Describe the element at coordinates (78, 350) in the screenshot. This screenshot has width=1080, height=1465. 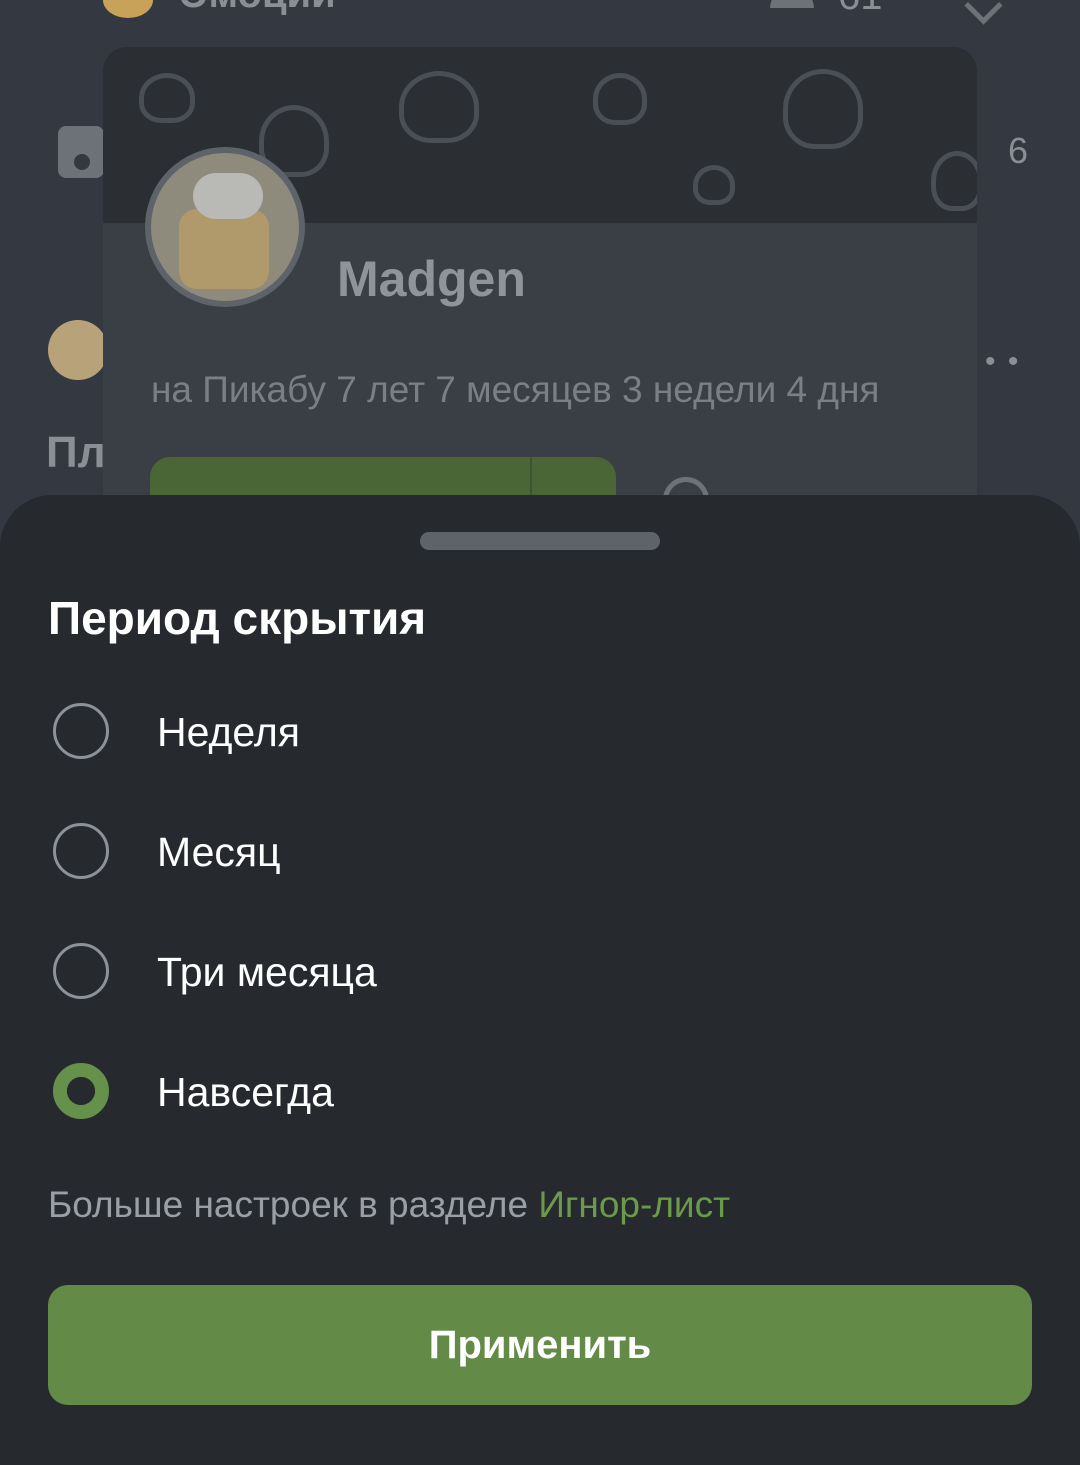
I see `comment-avatar` at that location.